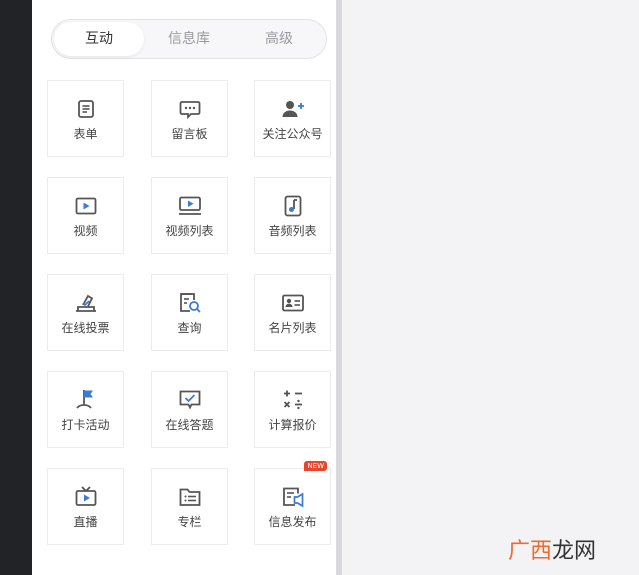  What do you see at coordinates (85, 522) in the screenshot?
I see `component-label: 直播` at bounding box center [85, 522].